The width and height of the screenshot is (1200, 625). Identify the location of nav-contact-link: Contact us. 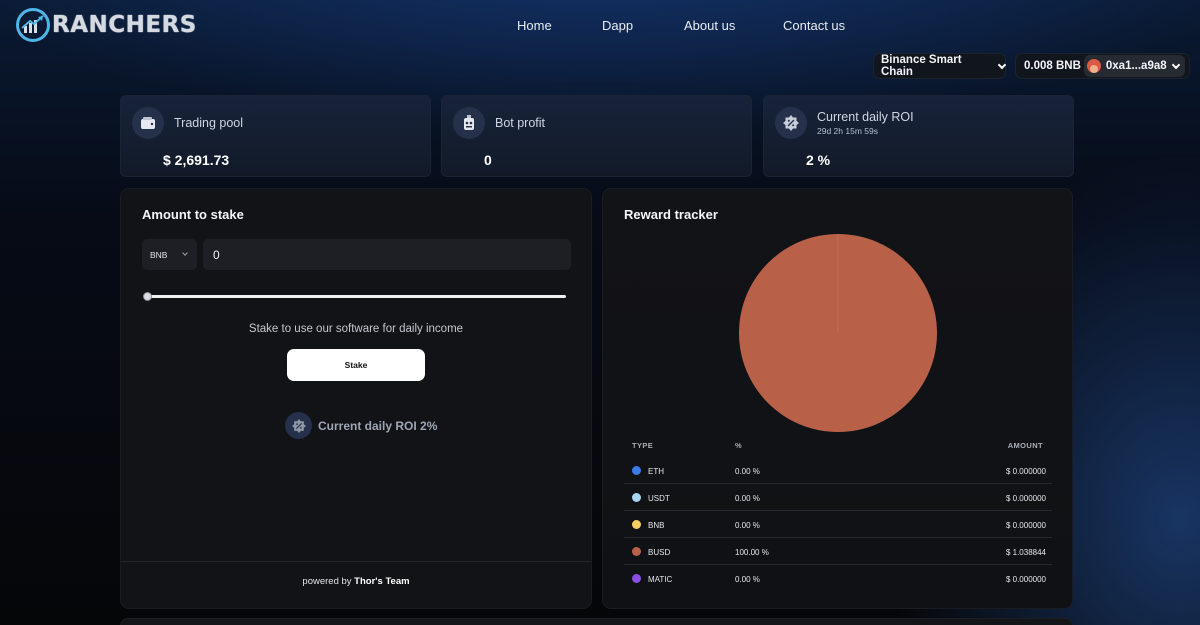
(814, 25).